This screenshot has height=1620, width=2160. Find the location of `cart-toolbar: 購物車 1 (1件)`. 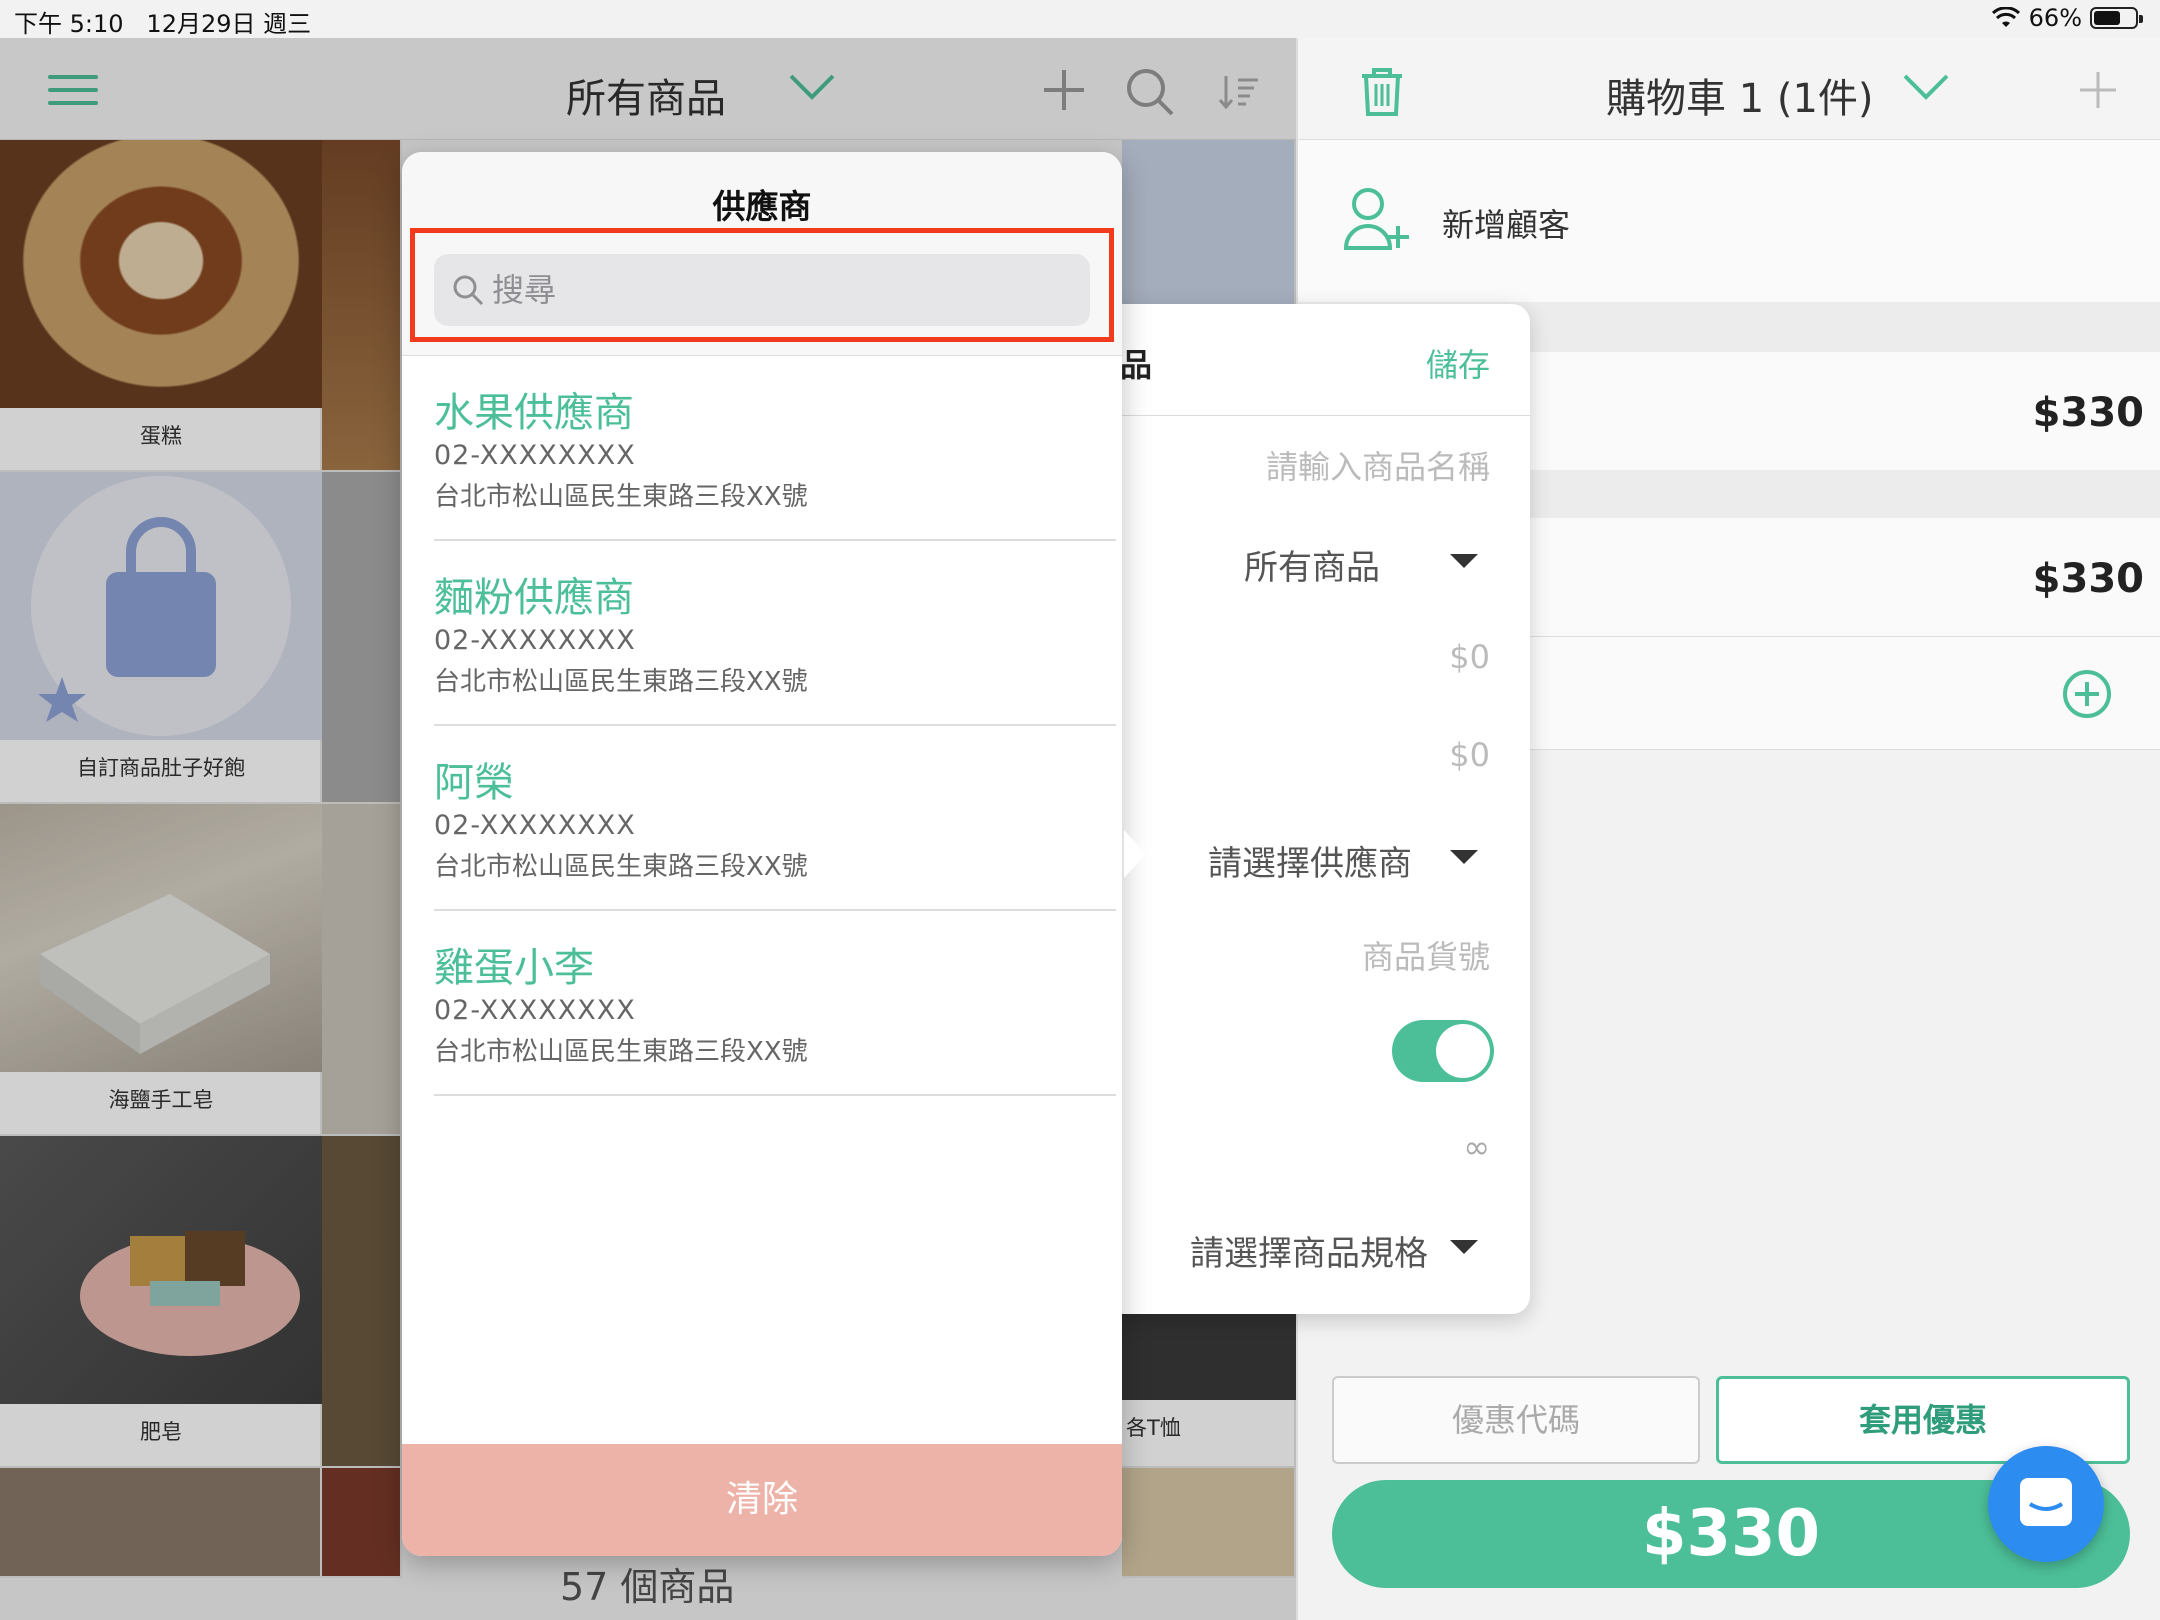

cart-toolbar: 購物車 1 (1件) is located at coordinates (1729, 89).